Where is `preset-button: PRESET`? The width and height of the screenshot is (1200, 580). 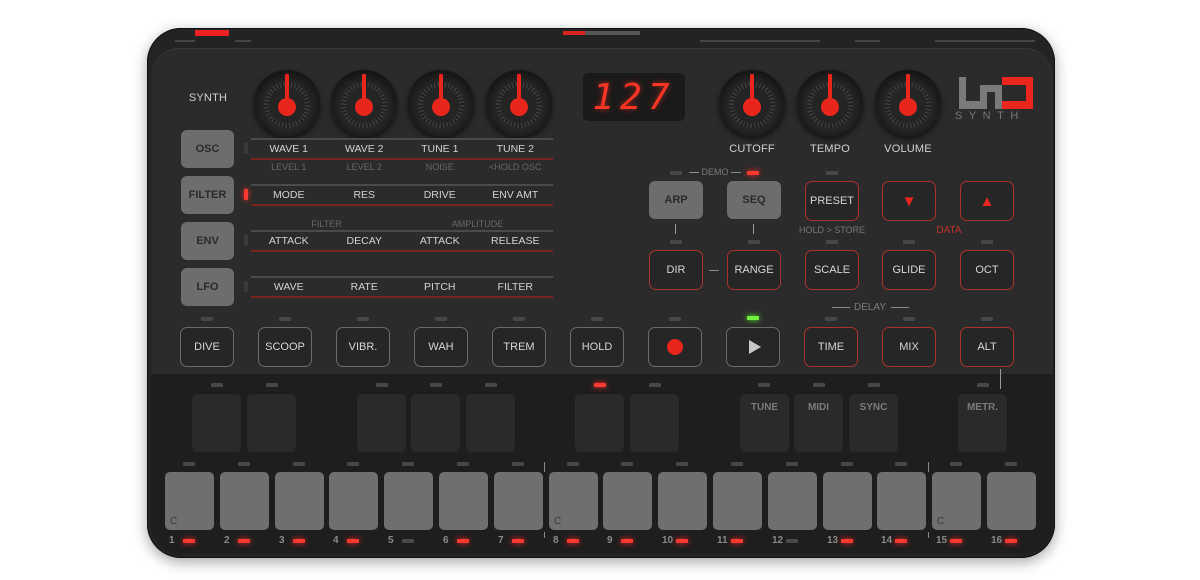 preset-button: PRESET is located at coordinates (832, 201).